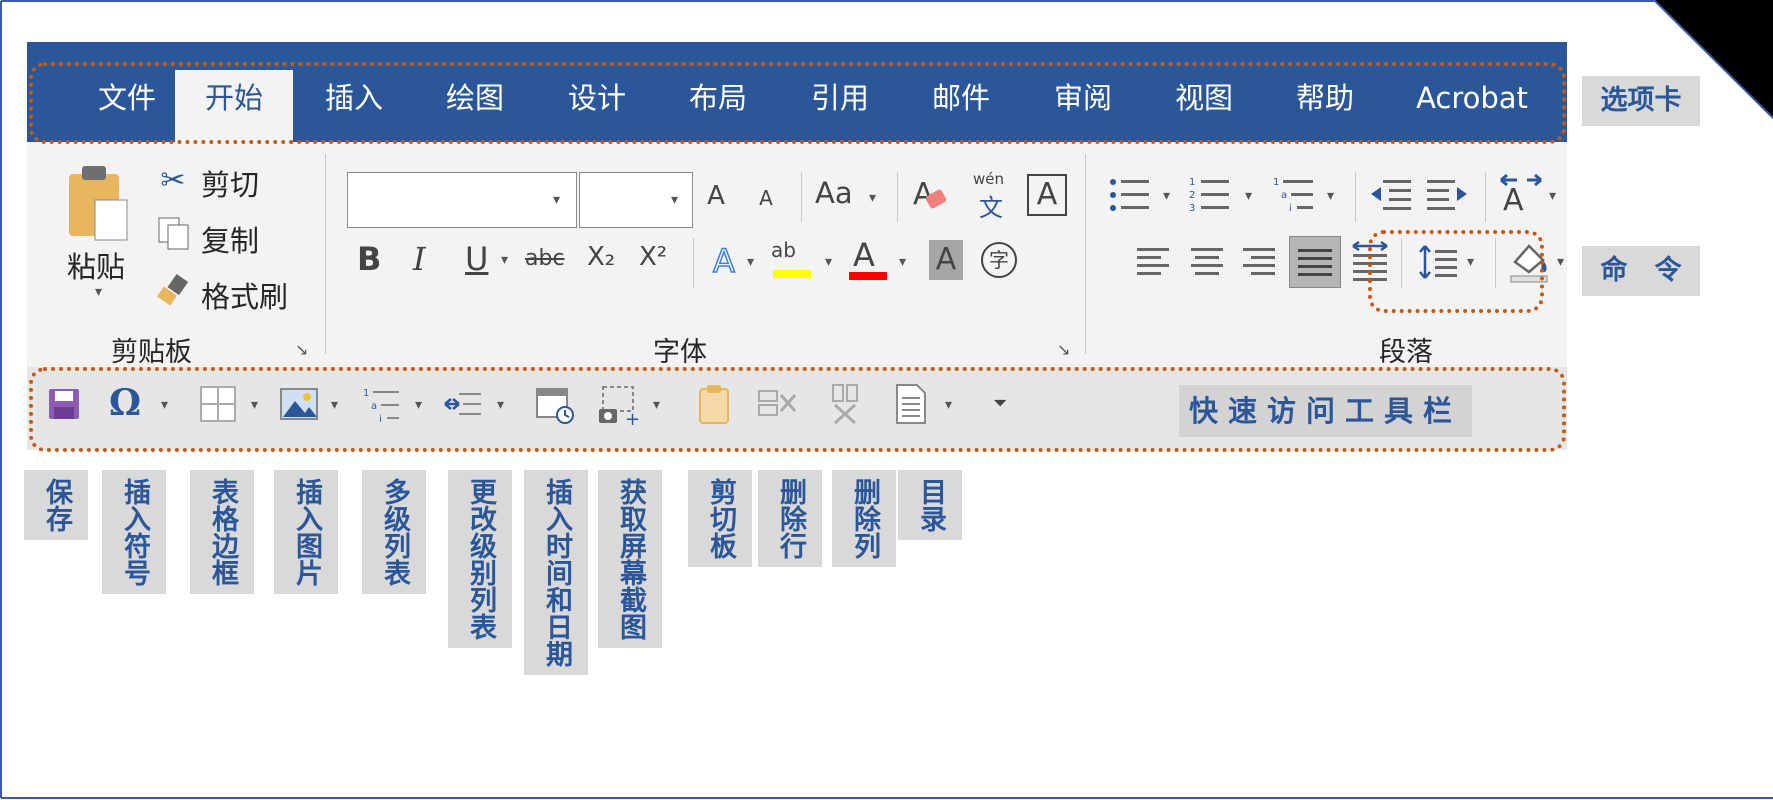  Describe the element at coordinates (931, 195) in the screenshot. I see `clear-formatting-icon: A` at that location.